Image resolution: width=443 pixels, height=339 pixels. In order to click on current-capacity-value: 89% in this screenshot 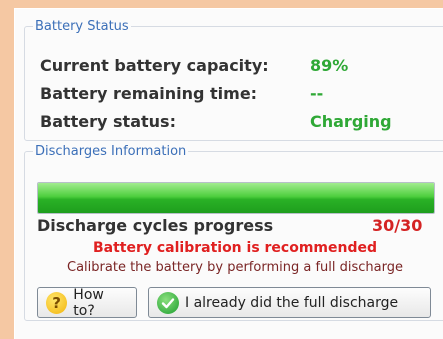, I will do `click(329, 65)`.